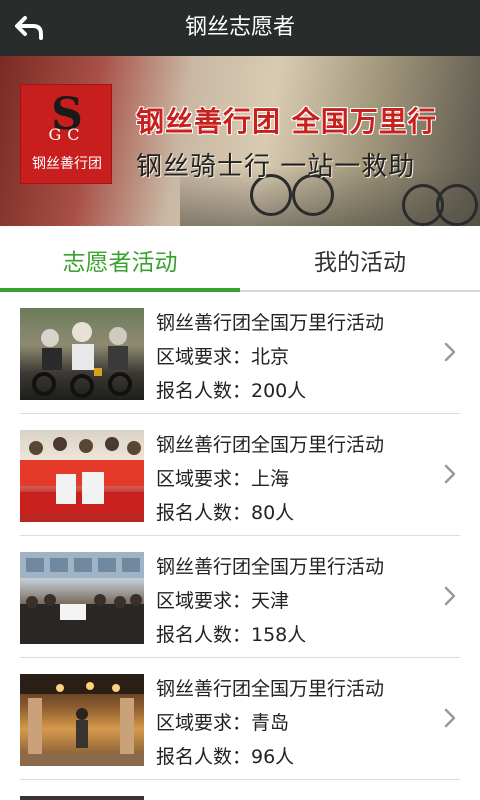  I want to click on activity-signup-count: 报名人数：200人, so click(231, 391).